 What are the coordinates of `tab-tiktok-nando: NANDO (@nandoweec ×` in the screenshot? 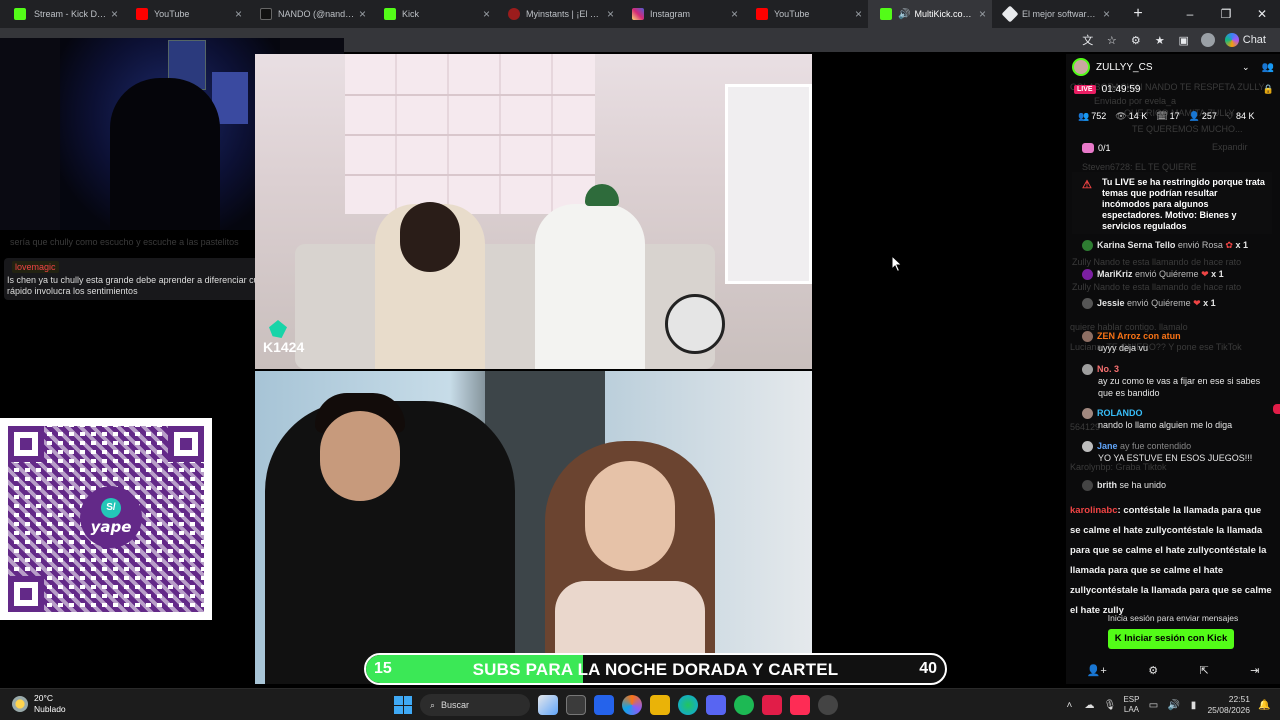 It's located at (310, 14).